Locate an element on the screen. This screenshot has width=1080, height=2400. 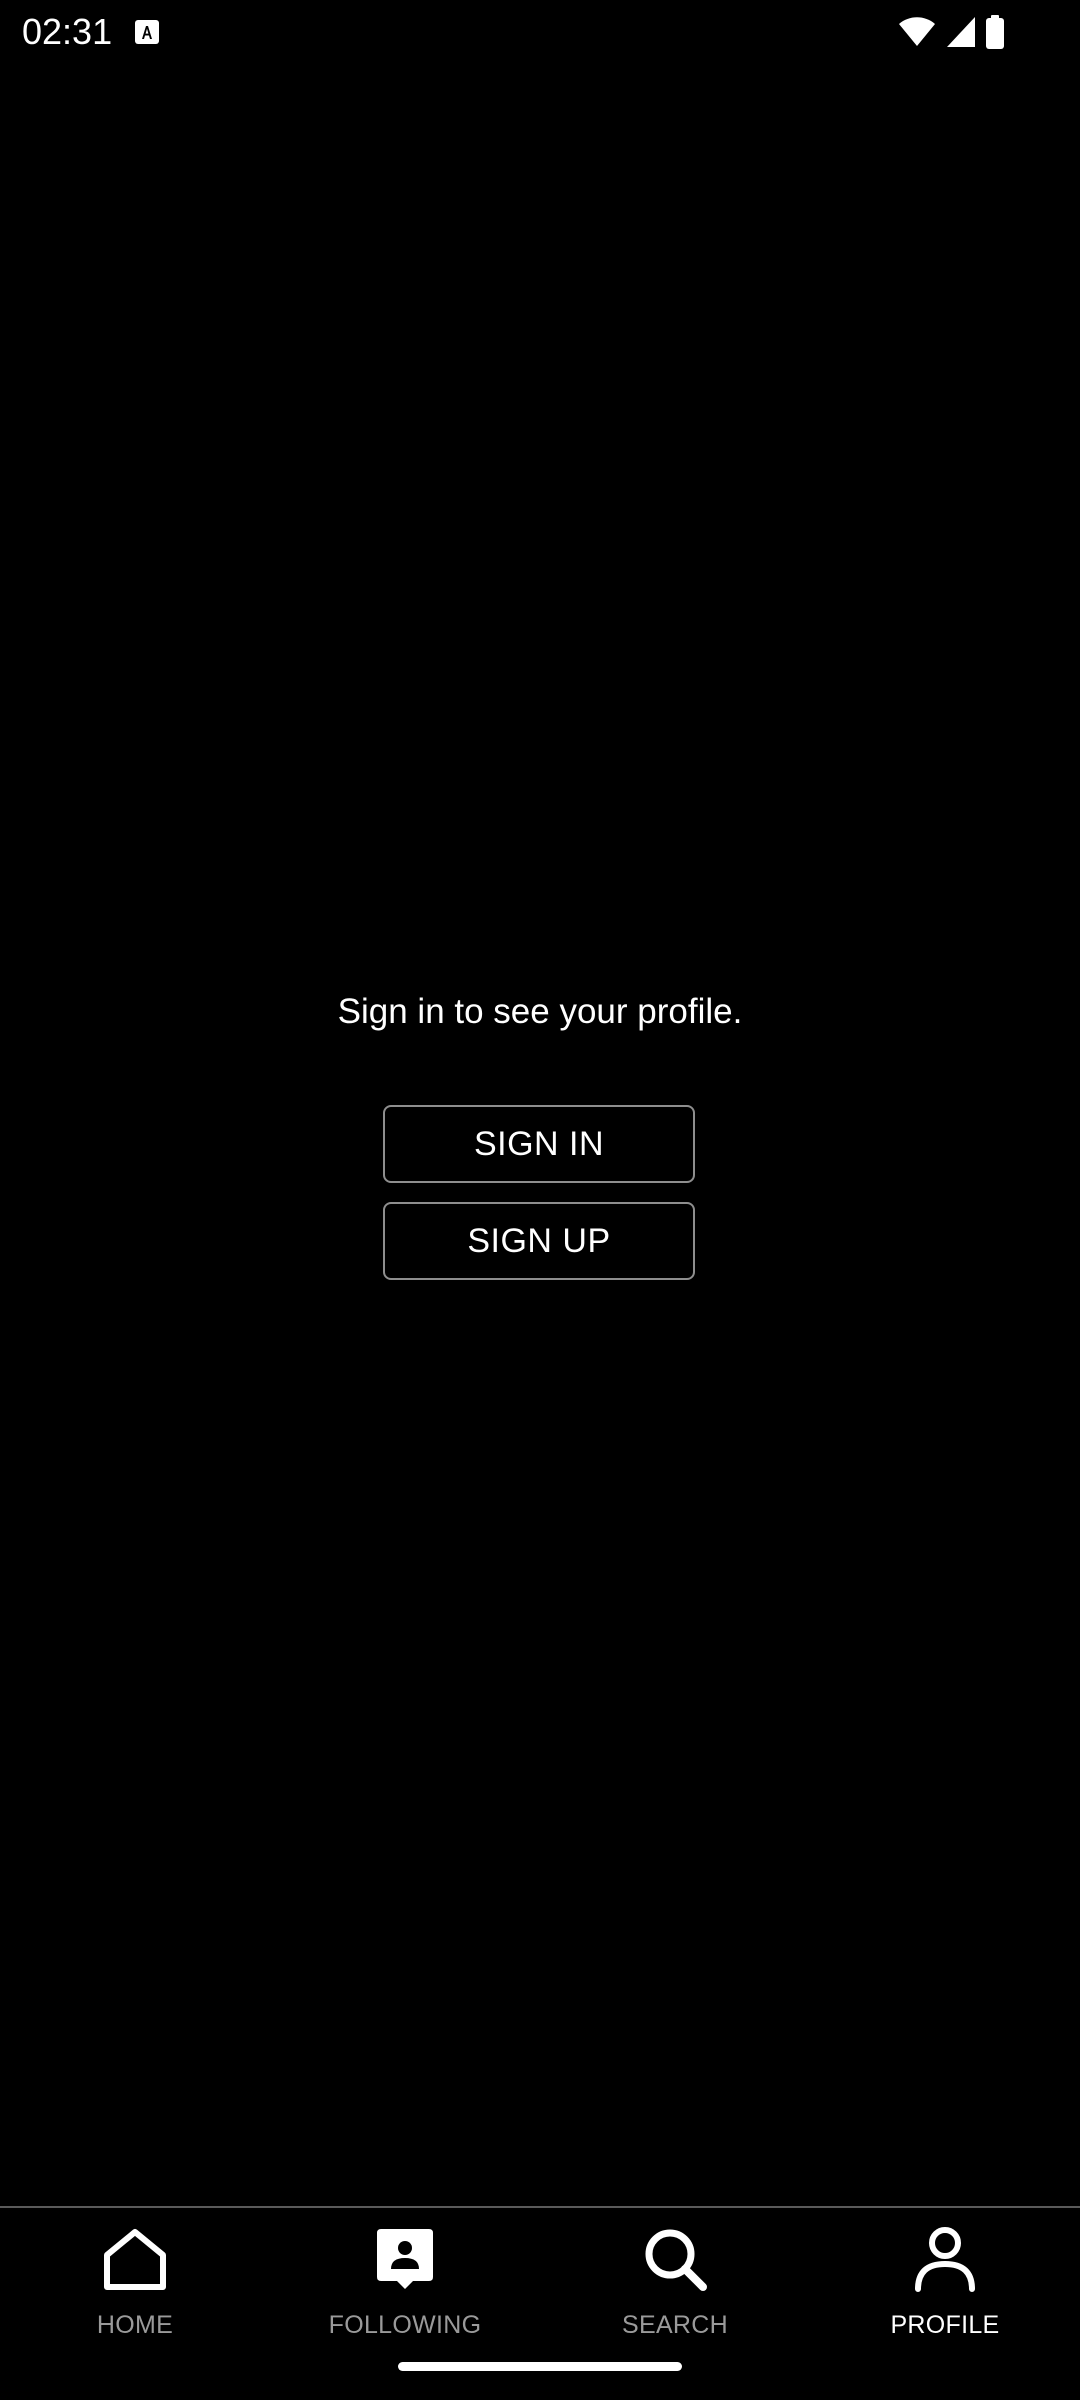
status-time: 02:31 is located at coordinates (67, 31).